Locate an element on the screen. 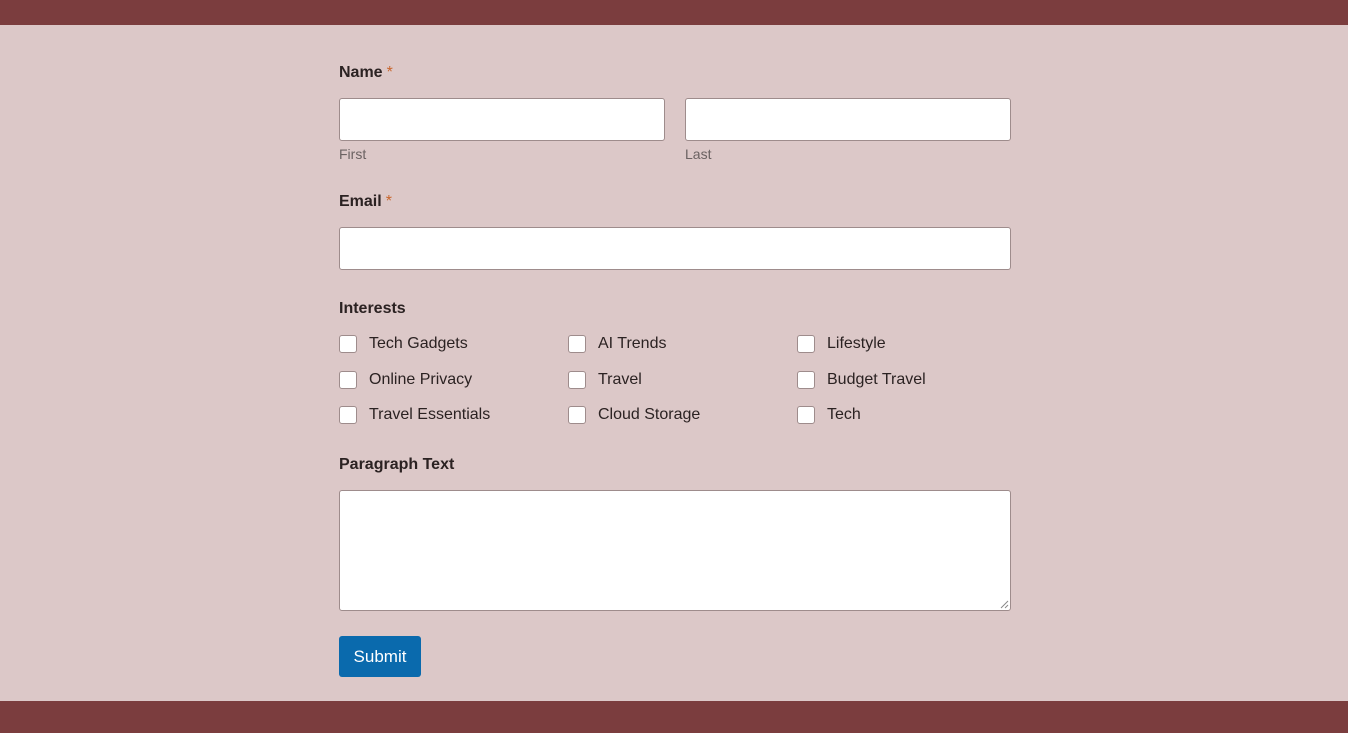  interest-option: AI Trends is located at coordinates (617, 344).